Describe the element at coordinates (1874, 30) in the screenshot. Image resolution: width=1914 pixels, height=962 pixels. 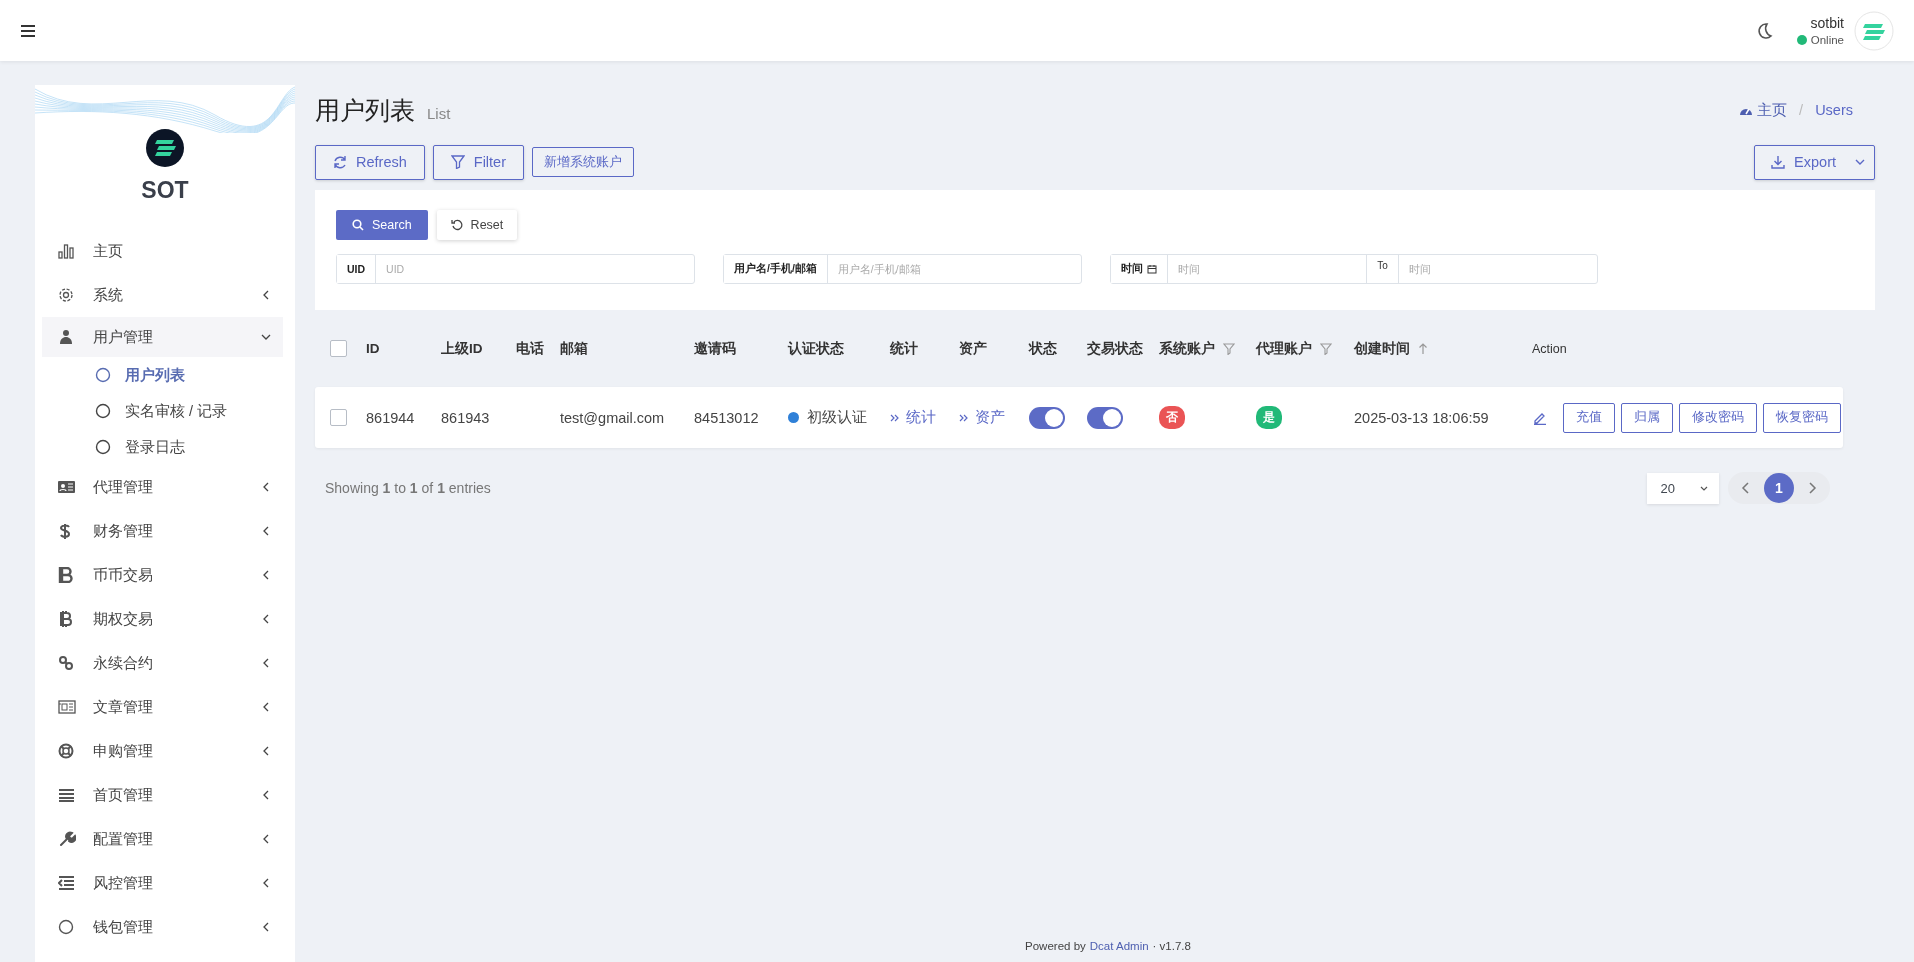
I see `avatar-icon` at that location.